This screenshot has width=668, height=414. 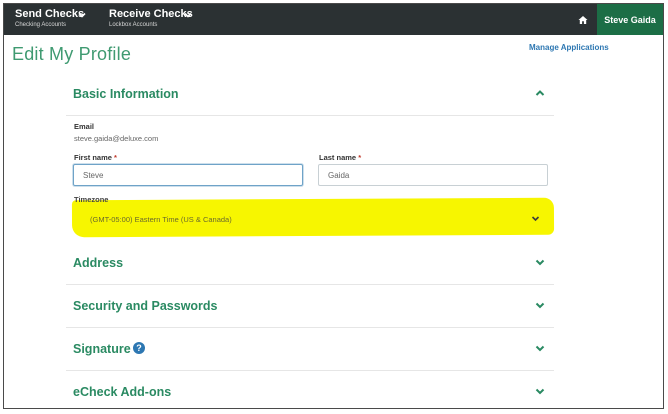 What do you see at coordinates (433, 175) in the screenshot?
I see `last-name-input` at bounding box center [433, 175].